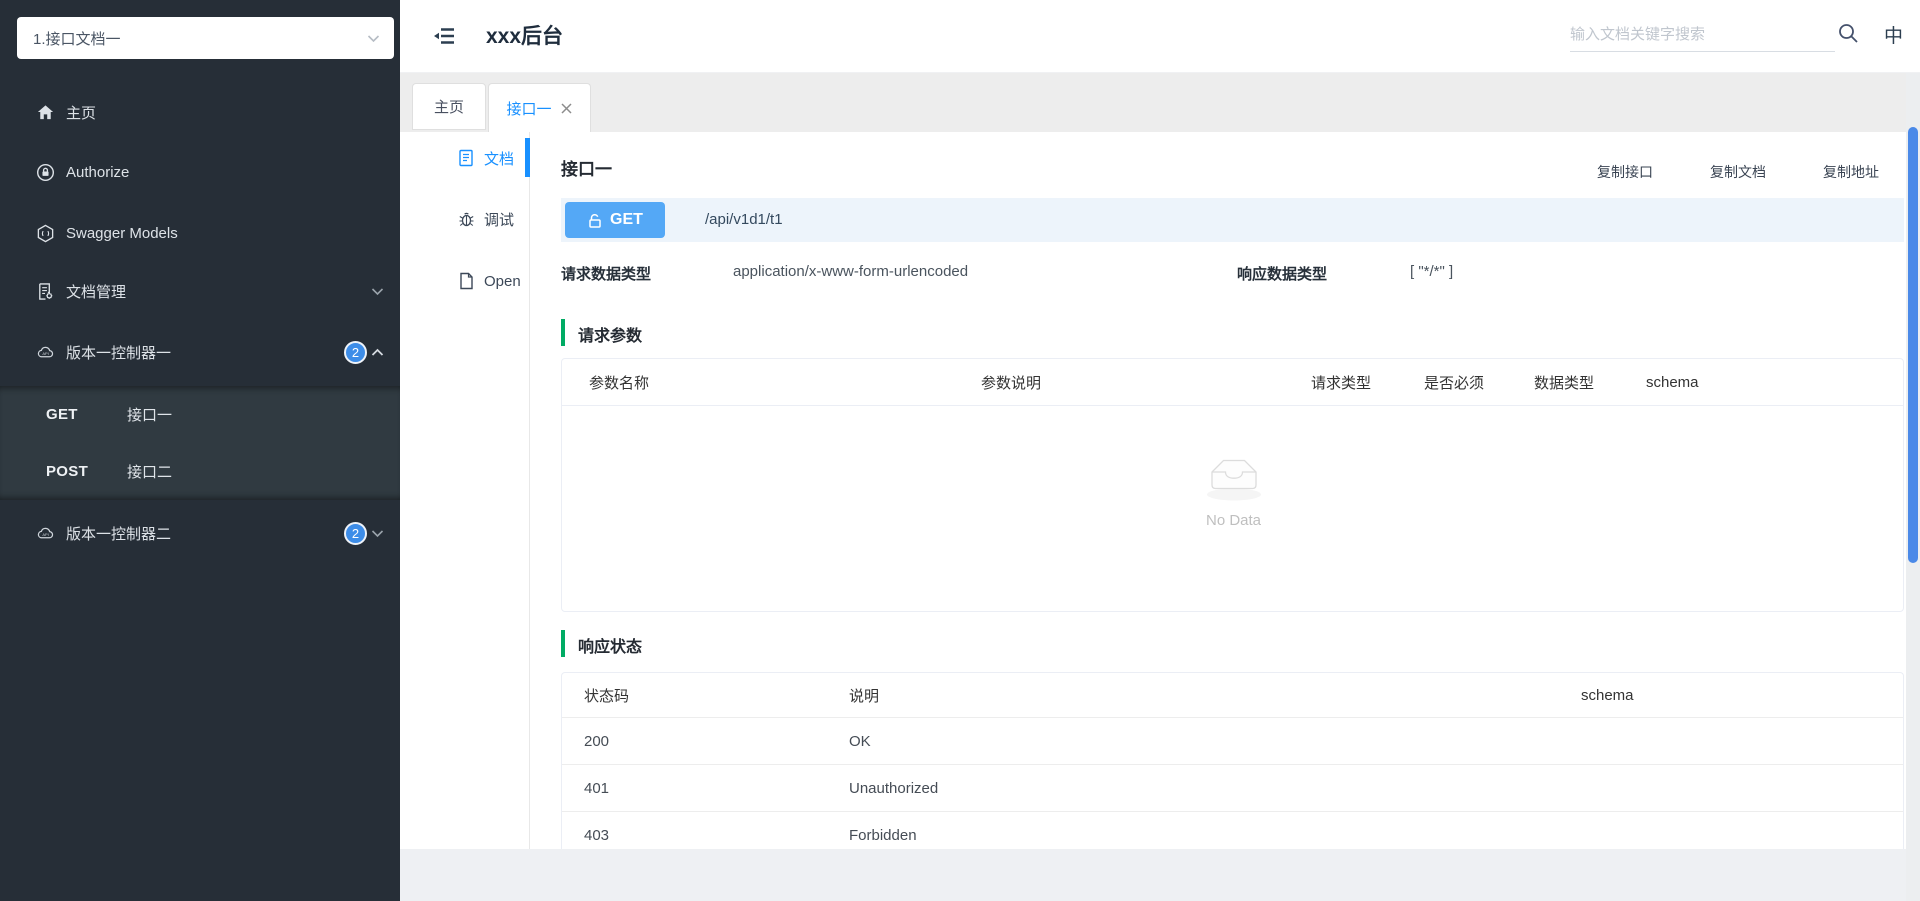  What do you see at coordinates (1454, 383) in the screenshot?
I see `column-header: 是否必须` at bounding box center [1454, 383].